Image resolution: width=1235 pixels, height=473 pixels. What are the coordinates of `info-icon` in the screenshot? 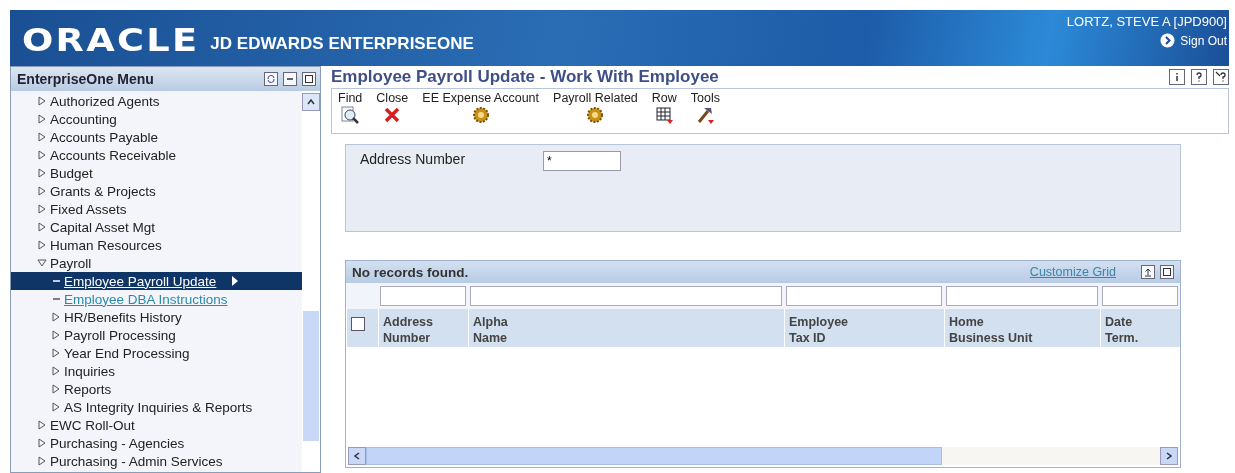 It's located at (1177, 77).